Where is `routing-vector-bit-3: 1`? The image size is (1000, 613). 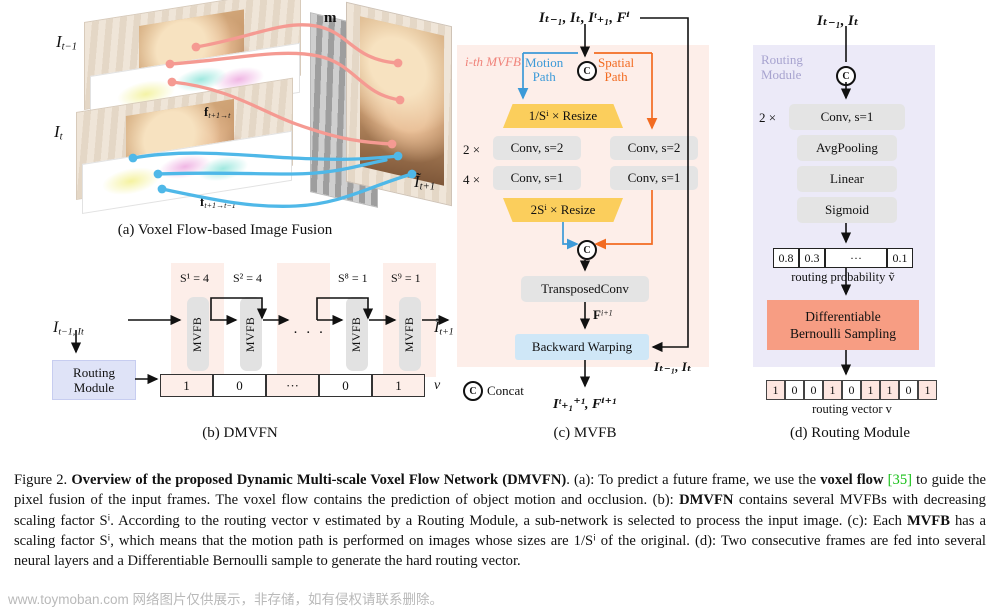
routing-vector-bit-3: 1 is located at coordinates (832, 390).